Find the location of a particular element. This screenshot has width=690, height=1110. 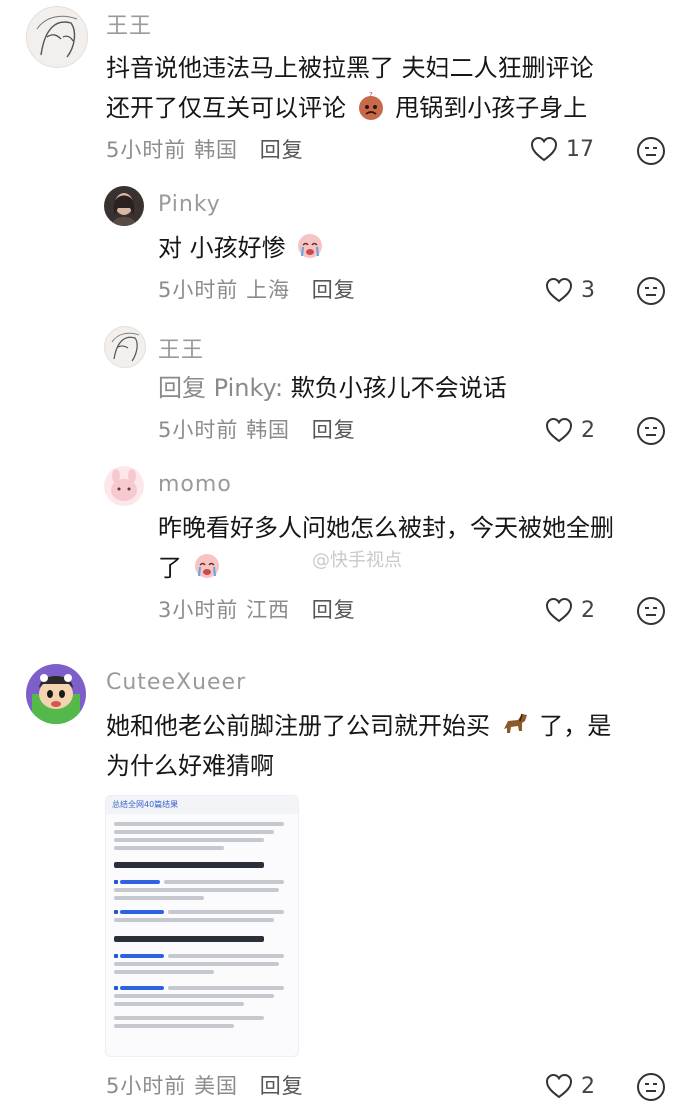

attached-image: 总结全网40篇结果 is located at coordinates (202, 926).